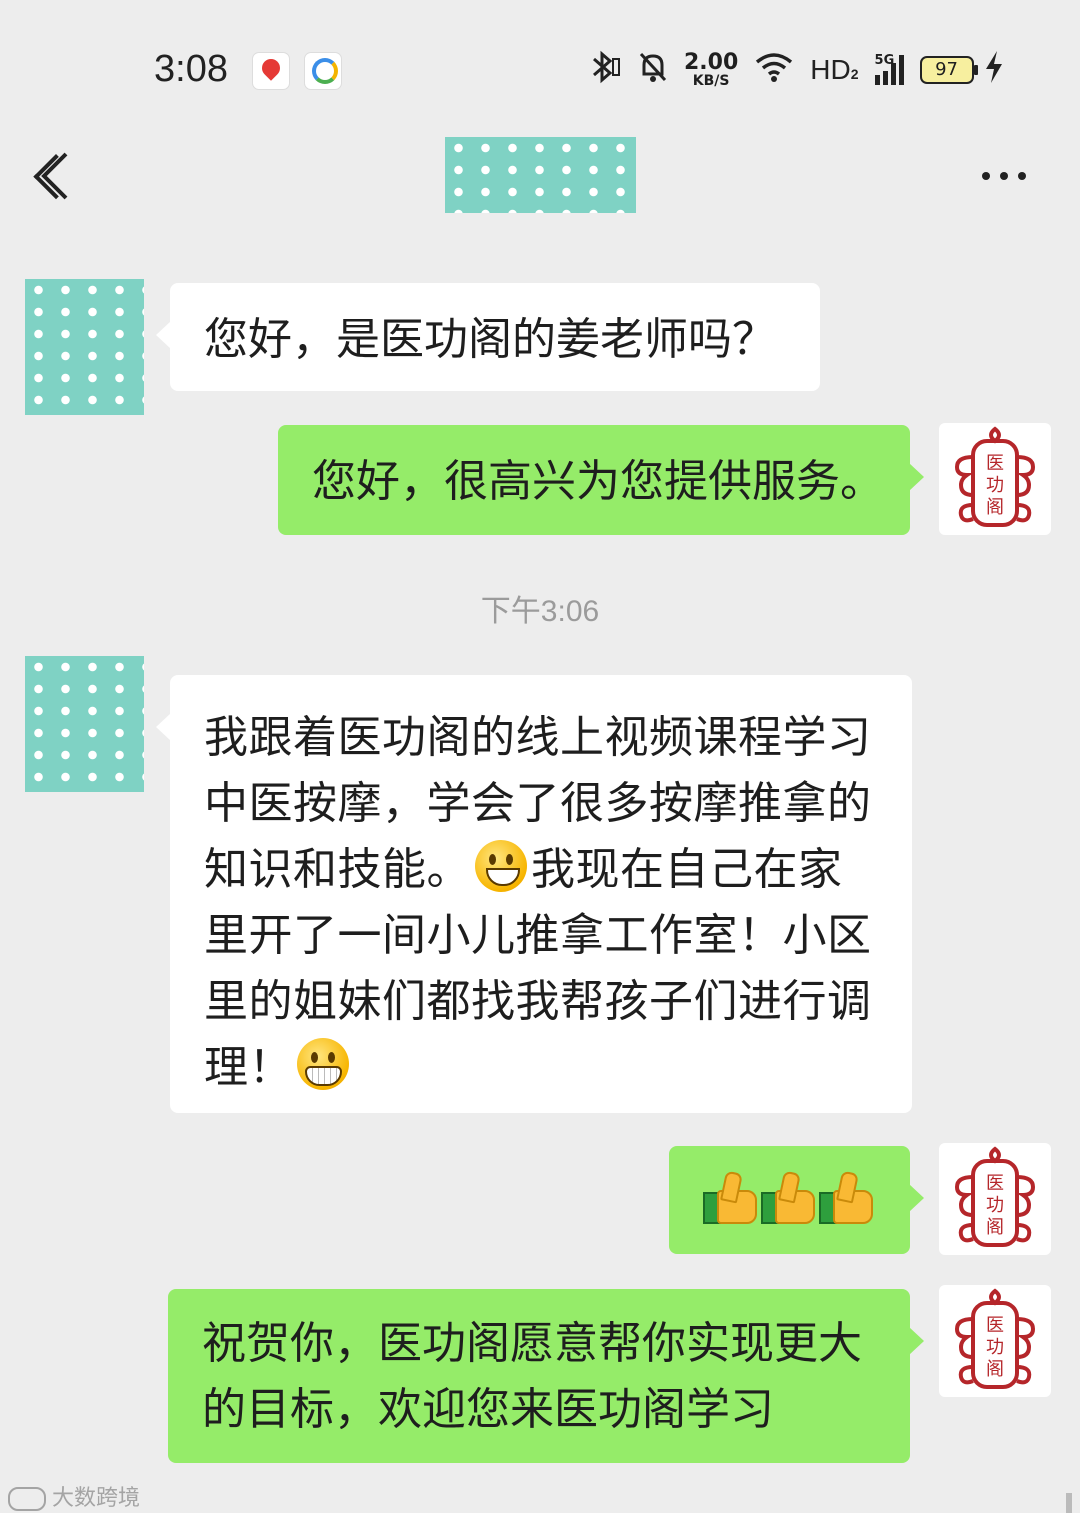 The image size is (1080, 1513). I want to click on more-dots-icon, so click(986, 176).